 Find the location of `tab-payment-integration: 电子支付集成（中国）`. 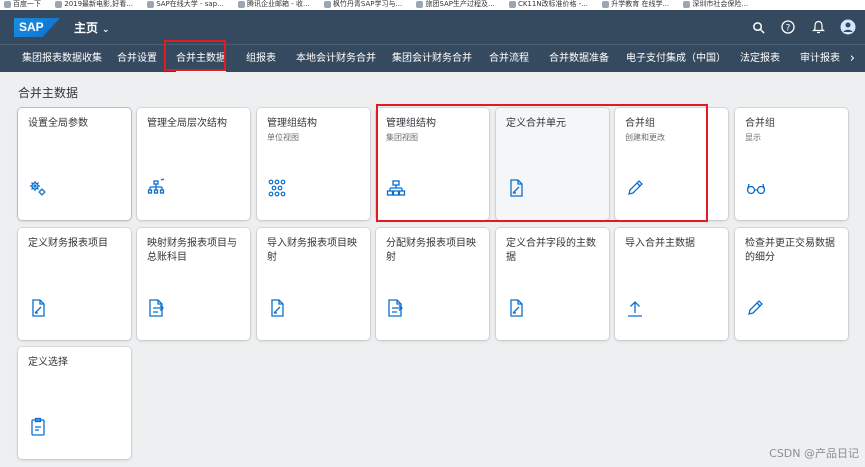

tab-payment-integration: 电子支付集成（中国） is located at coordinates (676, 58).